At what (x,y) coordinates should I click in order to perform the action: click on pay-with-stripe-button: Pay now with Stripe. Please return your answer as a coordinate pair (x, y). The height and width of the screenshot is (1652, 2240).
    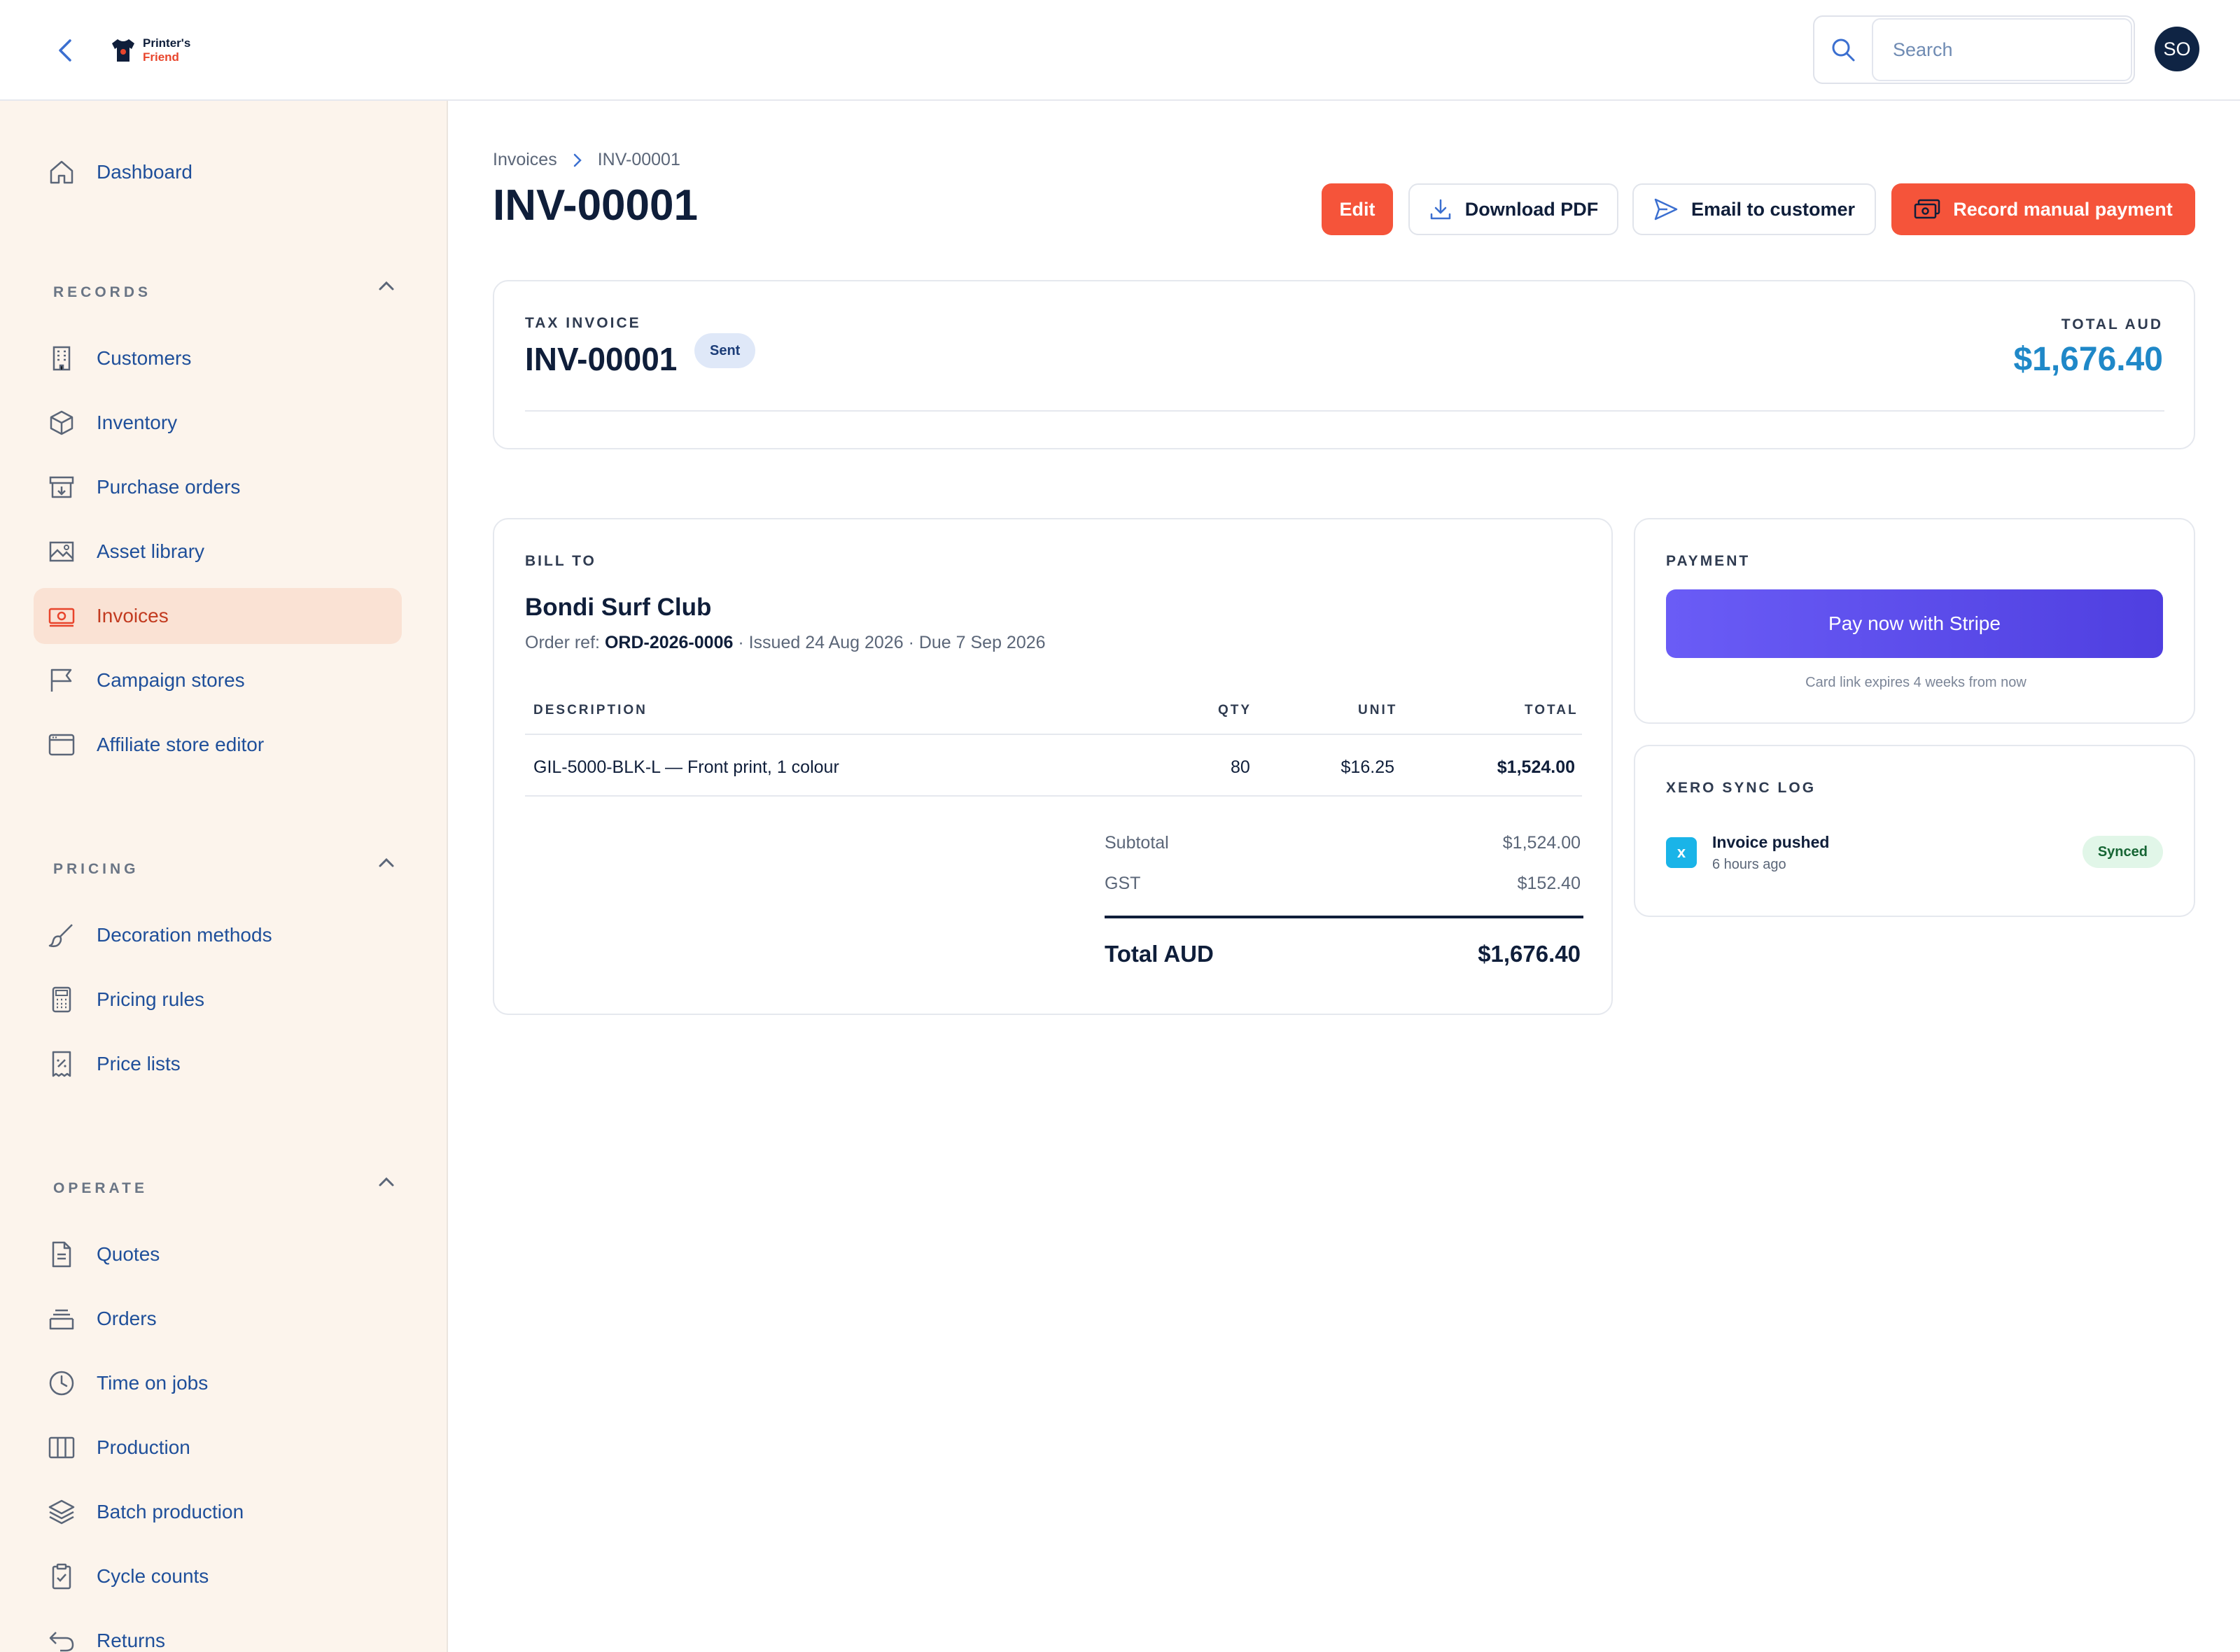
    Looking at the image, I should click on (1914, 623).